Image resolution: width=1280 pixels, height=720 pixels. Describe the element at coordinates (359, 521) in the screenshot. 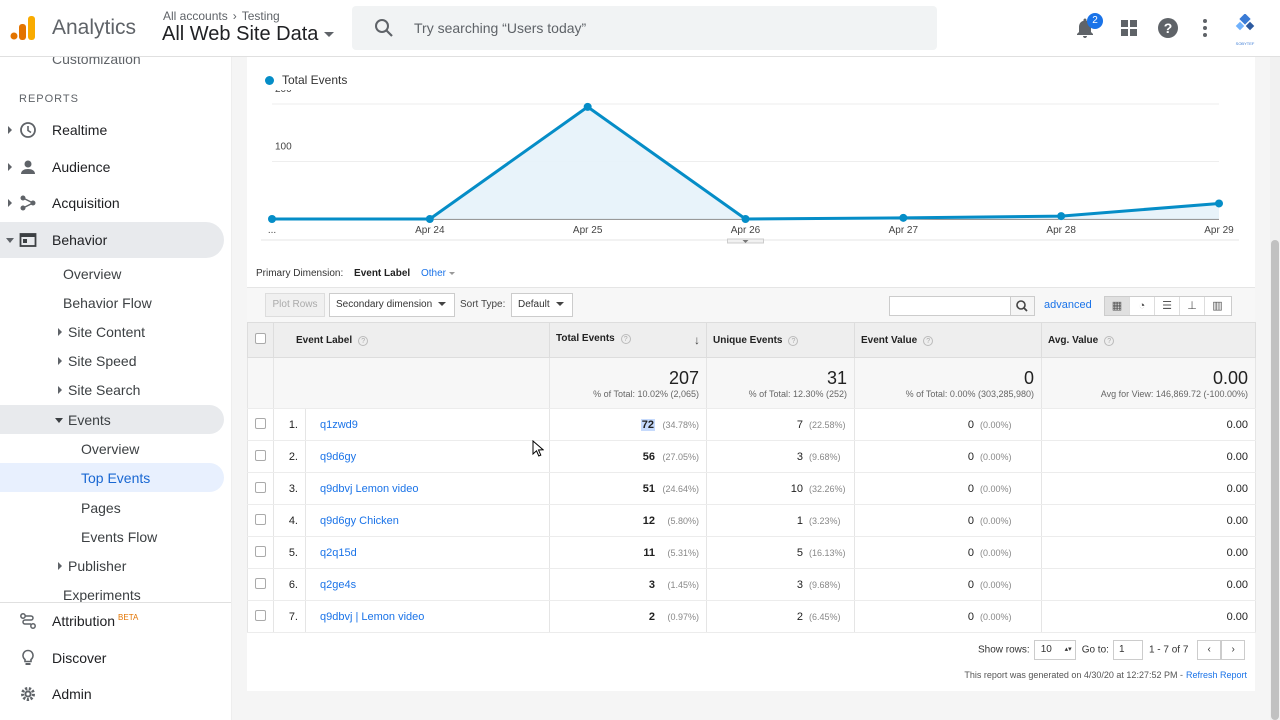

I see `event-label-link: q9d6gy Chicken` at that location.